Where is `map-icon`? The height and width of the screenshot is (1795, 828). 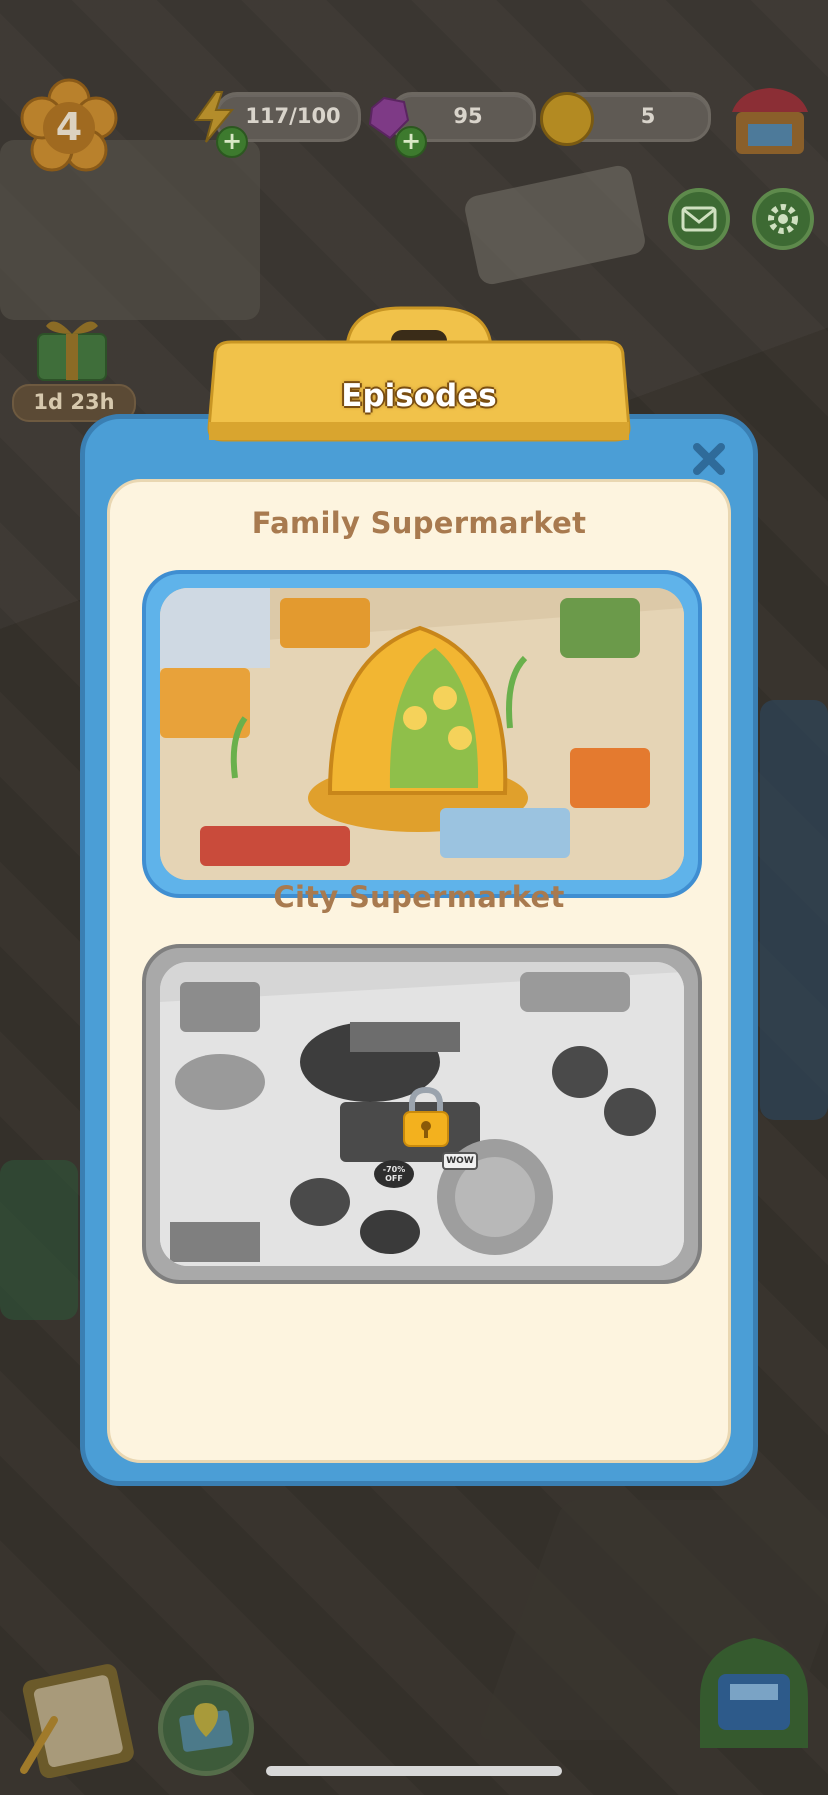
map-icon is located at coordinates (206, 1727).